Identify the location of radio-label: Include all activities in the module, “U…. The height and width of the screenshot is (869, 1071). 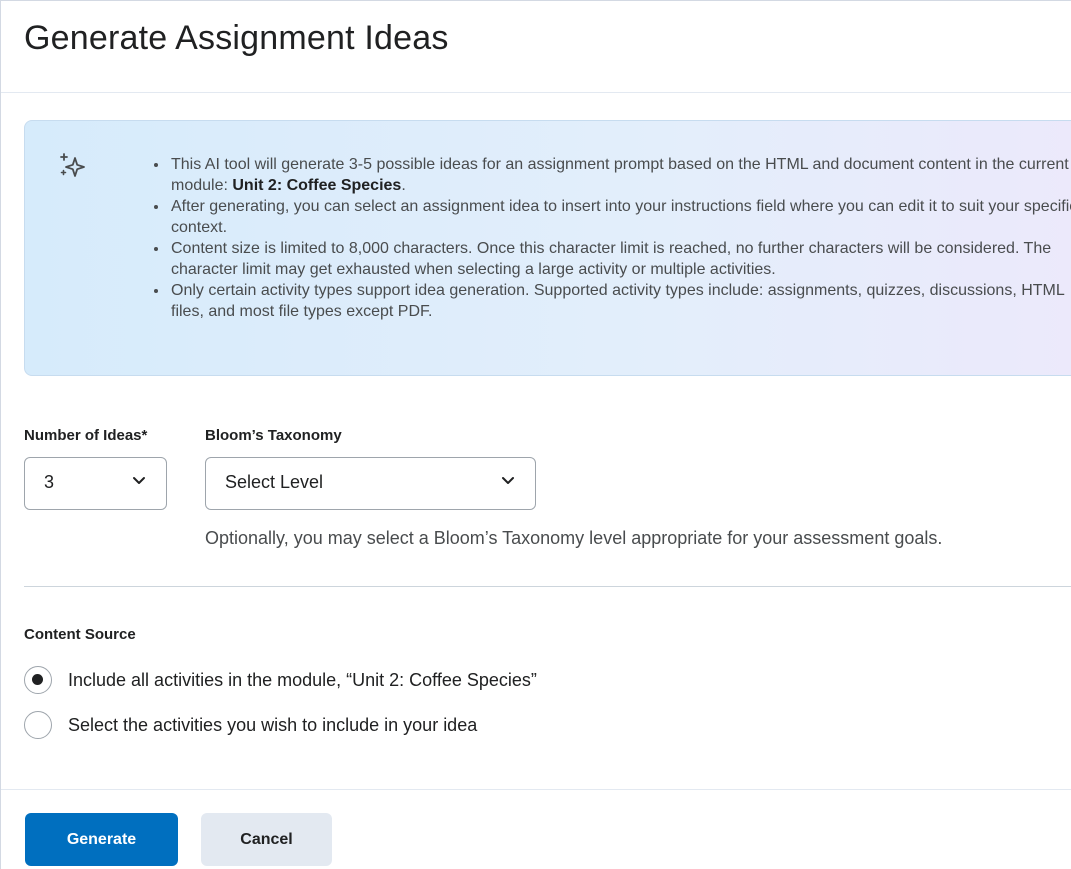
(302, 679).